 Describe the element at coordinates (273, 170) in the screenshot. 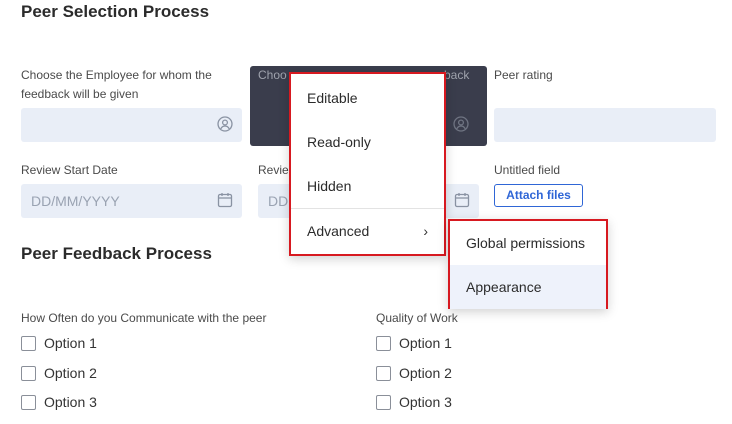

I see `review-end-label: Revie` at that location.